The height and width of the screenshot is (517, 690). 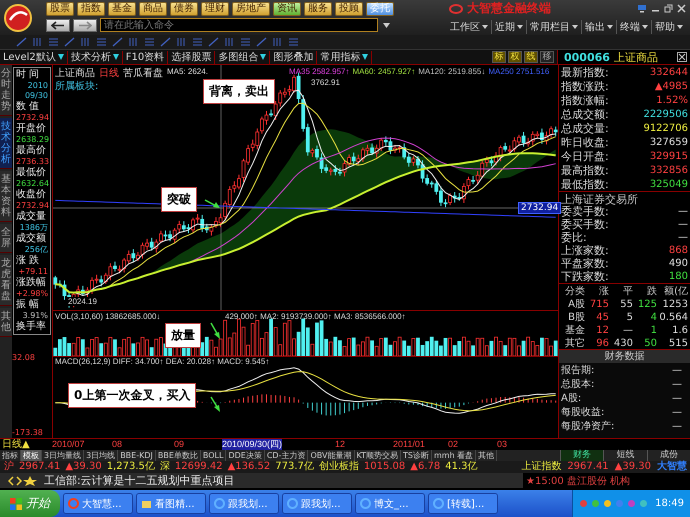 I want to click on nav-button: 商品, so click(x=153, y=9).